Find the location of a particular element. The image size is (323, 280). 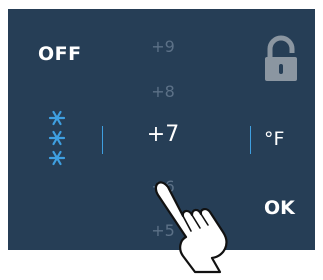

hand-pointer-icon is located at coordinates (191, 227).